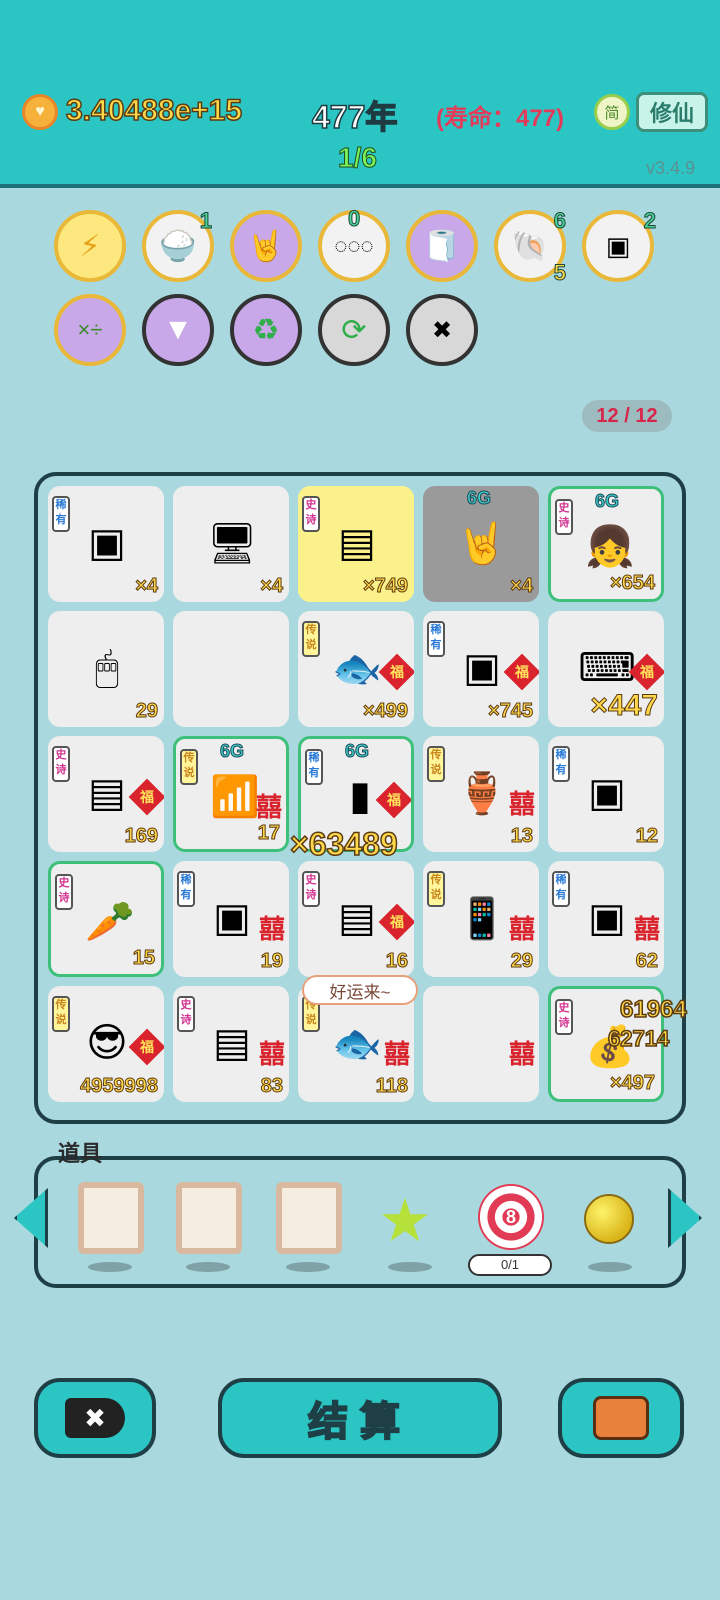 The height and width of the screenshot is (1600, 720). I want to click on face-icon: 😎, so click(107, 1043).